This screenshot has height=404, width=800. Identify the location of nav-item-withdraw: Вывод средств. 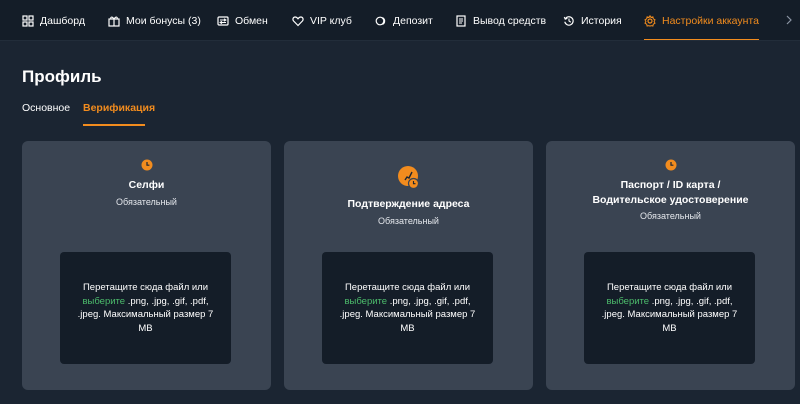
(501, 20).